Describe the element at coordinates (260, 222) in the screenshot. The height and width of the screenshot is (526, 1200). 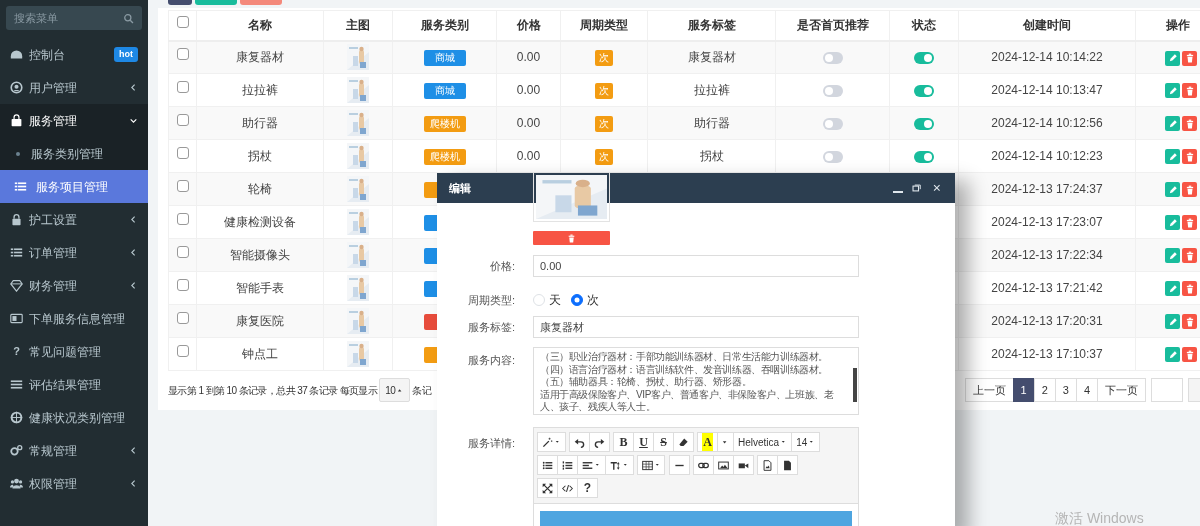
I see `table-cell: 健康检测设备` at that location.